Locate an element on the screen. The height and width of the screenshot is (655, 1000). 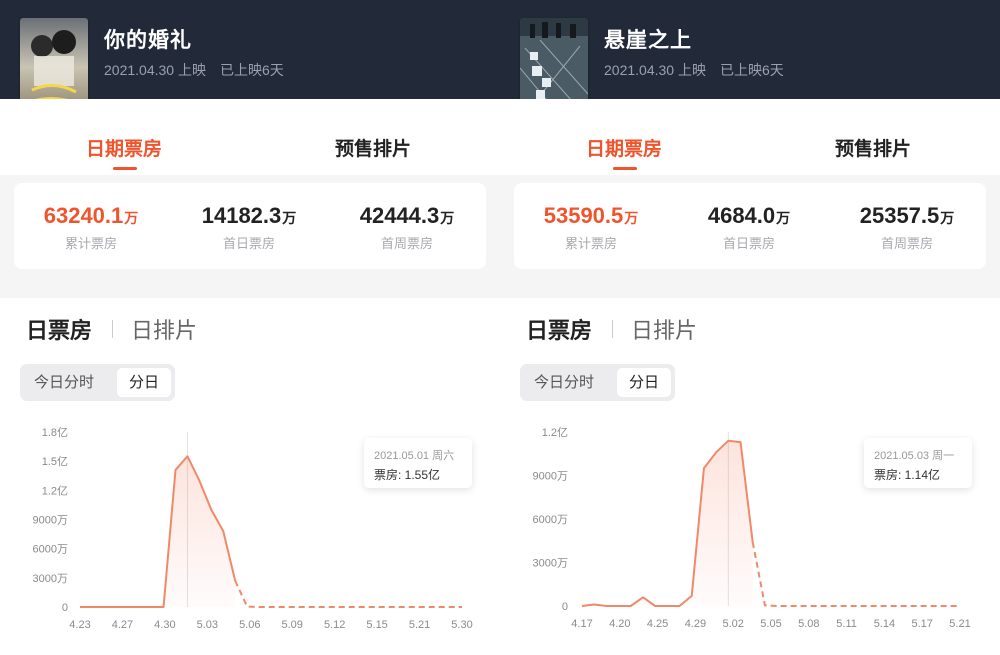
stat-total: 63240.1万 累计票房 is located at coordinates (91, 227).